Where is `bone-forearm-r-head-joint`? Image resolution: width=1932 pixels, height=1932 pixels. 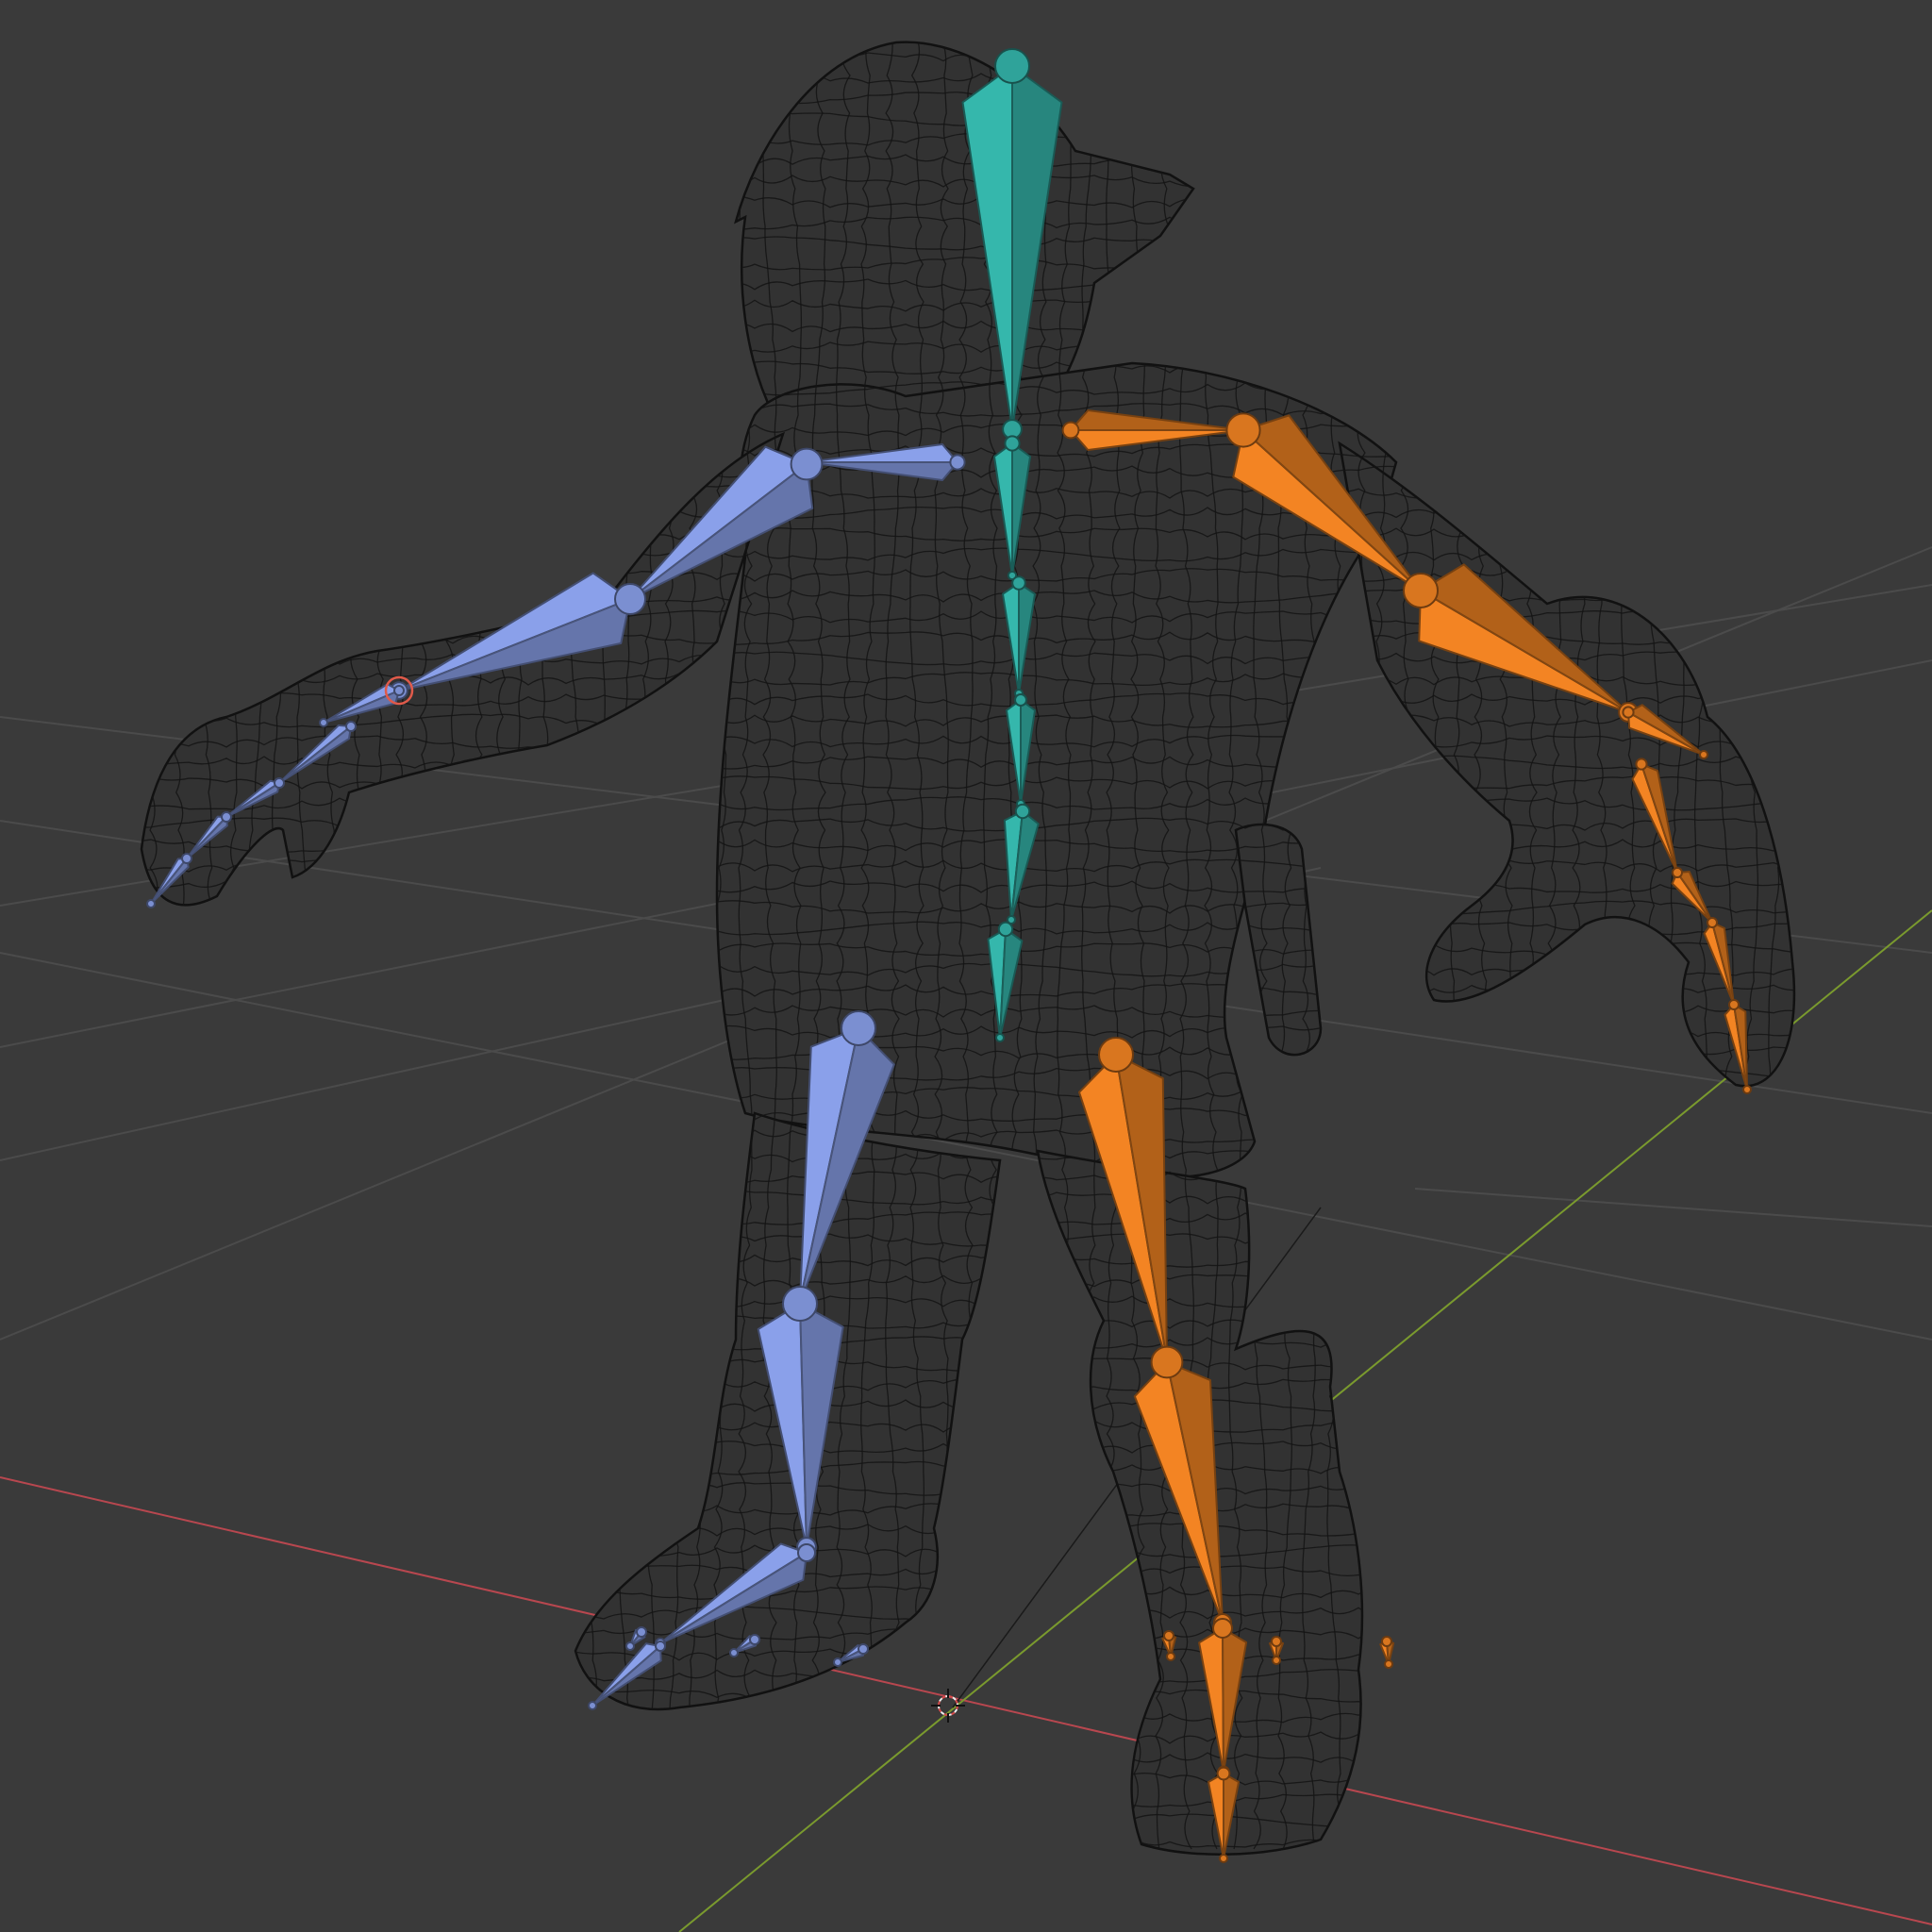
bone-forearm-r-head-joint is located at coordinates (1421, 590).